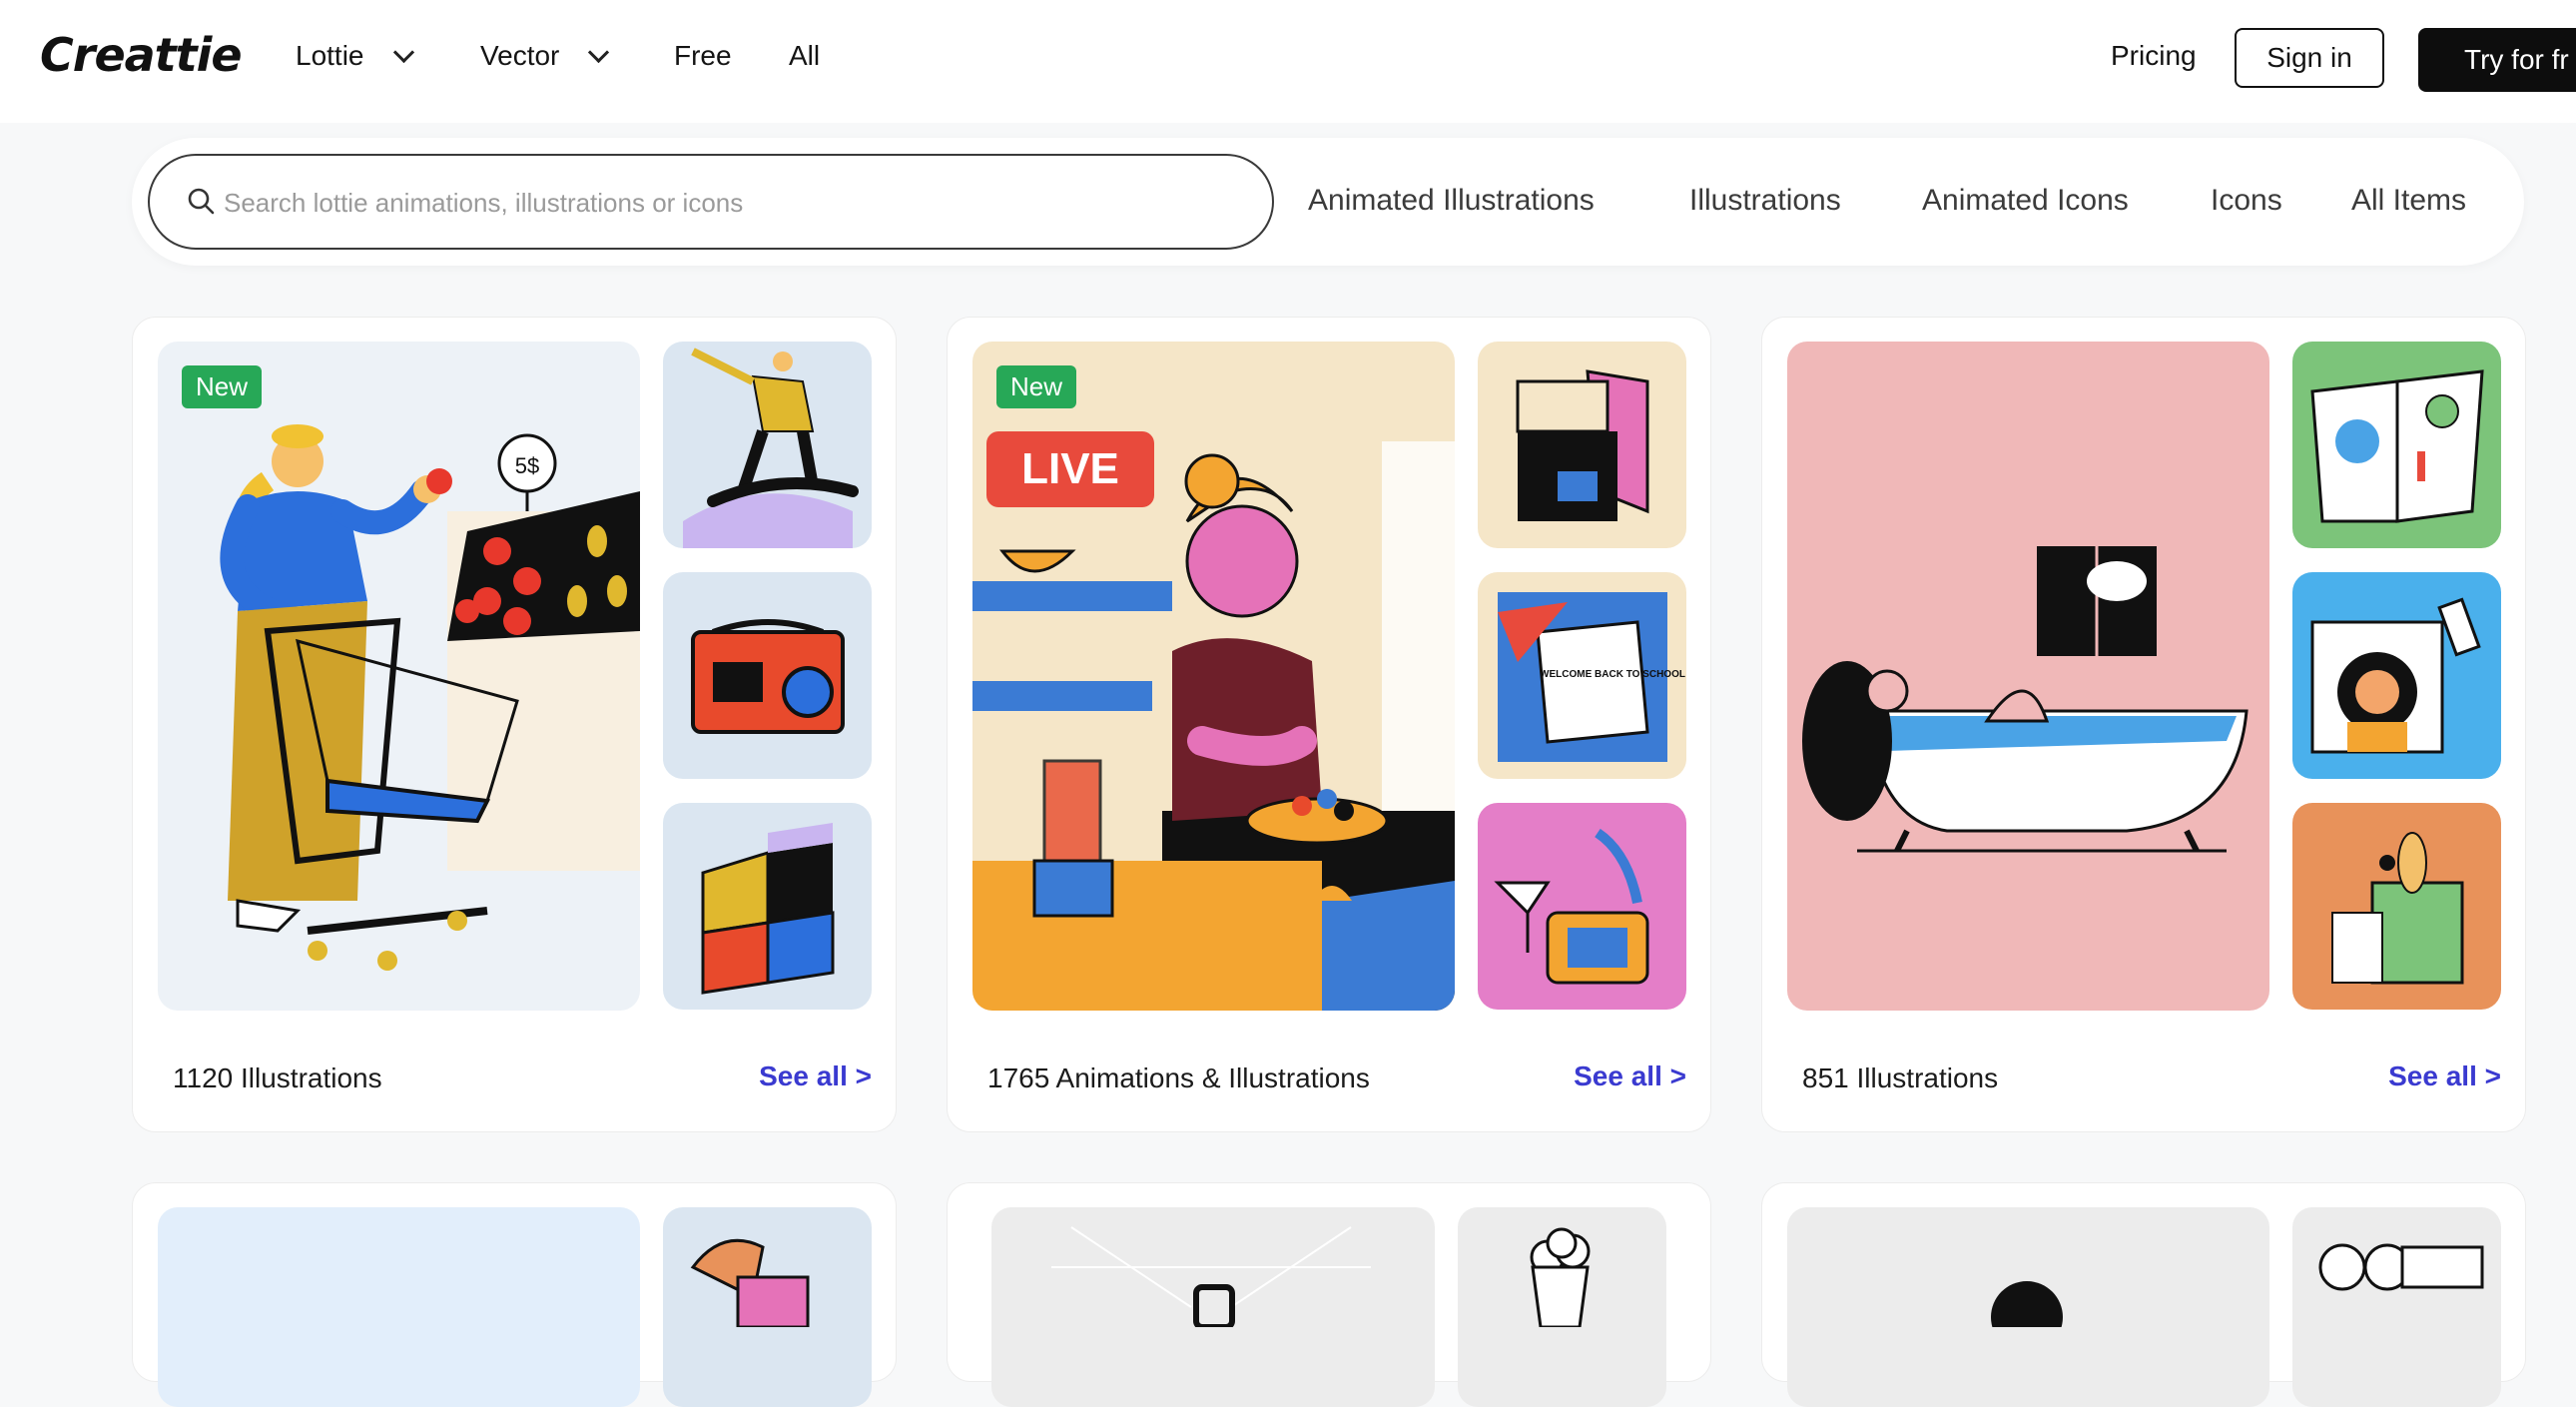  I want to click on nav-lottie-label: Lottie, so click(330, 55).